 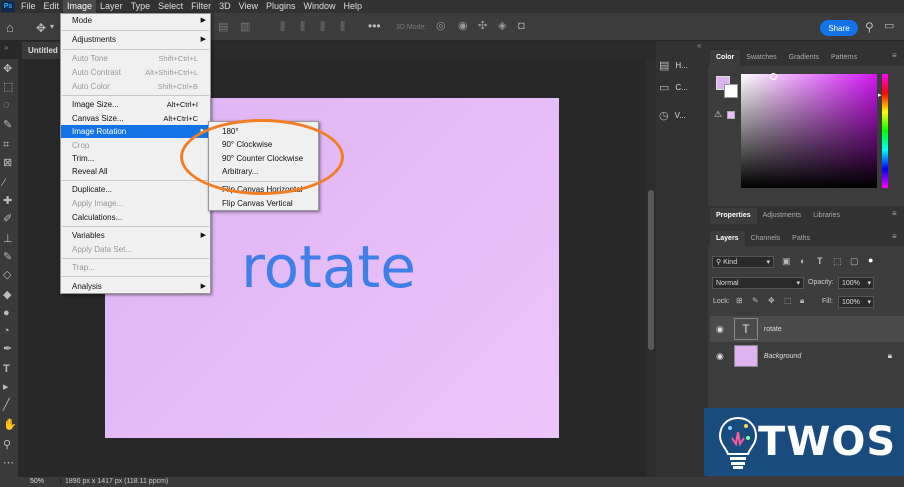 I want to click on gradient-tool-icon: ◆, so click(x=7, y=295).